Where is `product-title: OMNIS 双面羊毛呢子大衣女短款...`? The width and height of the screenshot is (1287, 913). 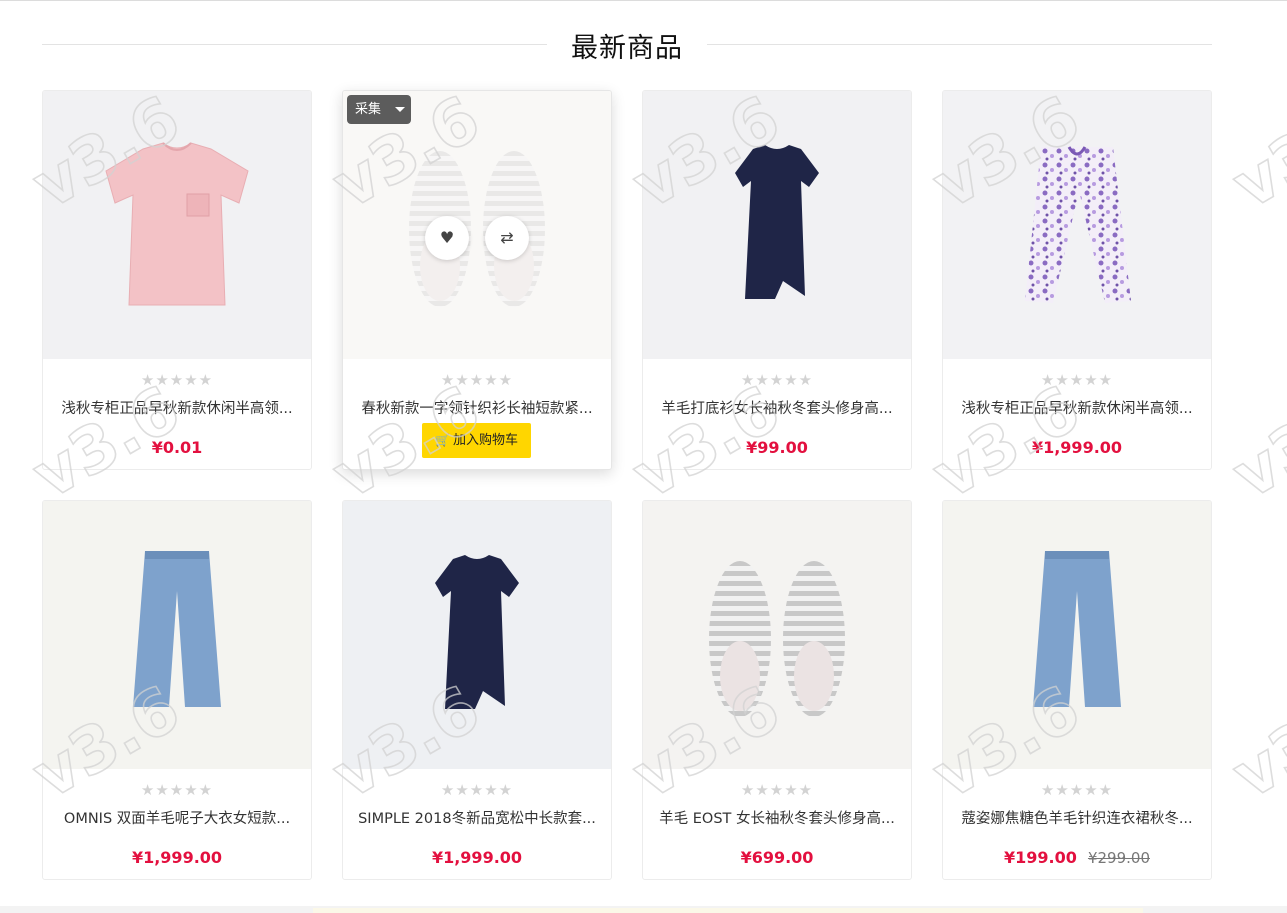 product-title: OMNIS 双面羊毛呢子大衣女短款... is located at coordinates (177, 817).